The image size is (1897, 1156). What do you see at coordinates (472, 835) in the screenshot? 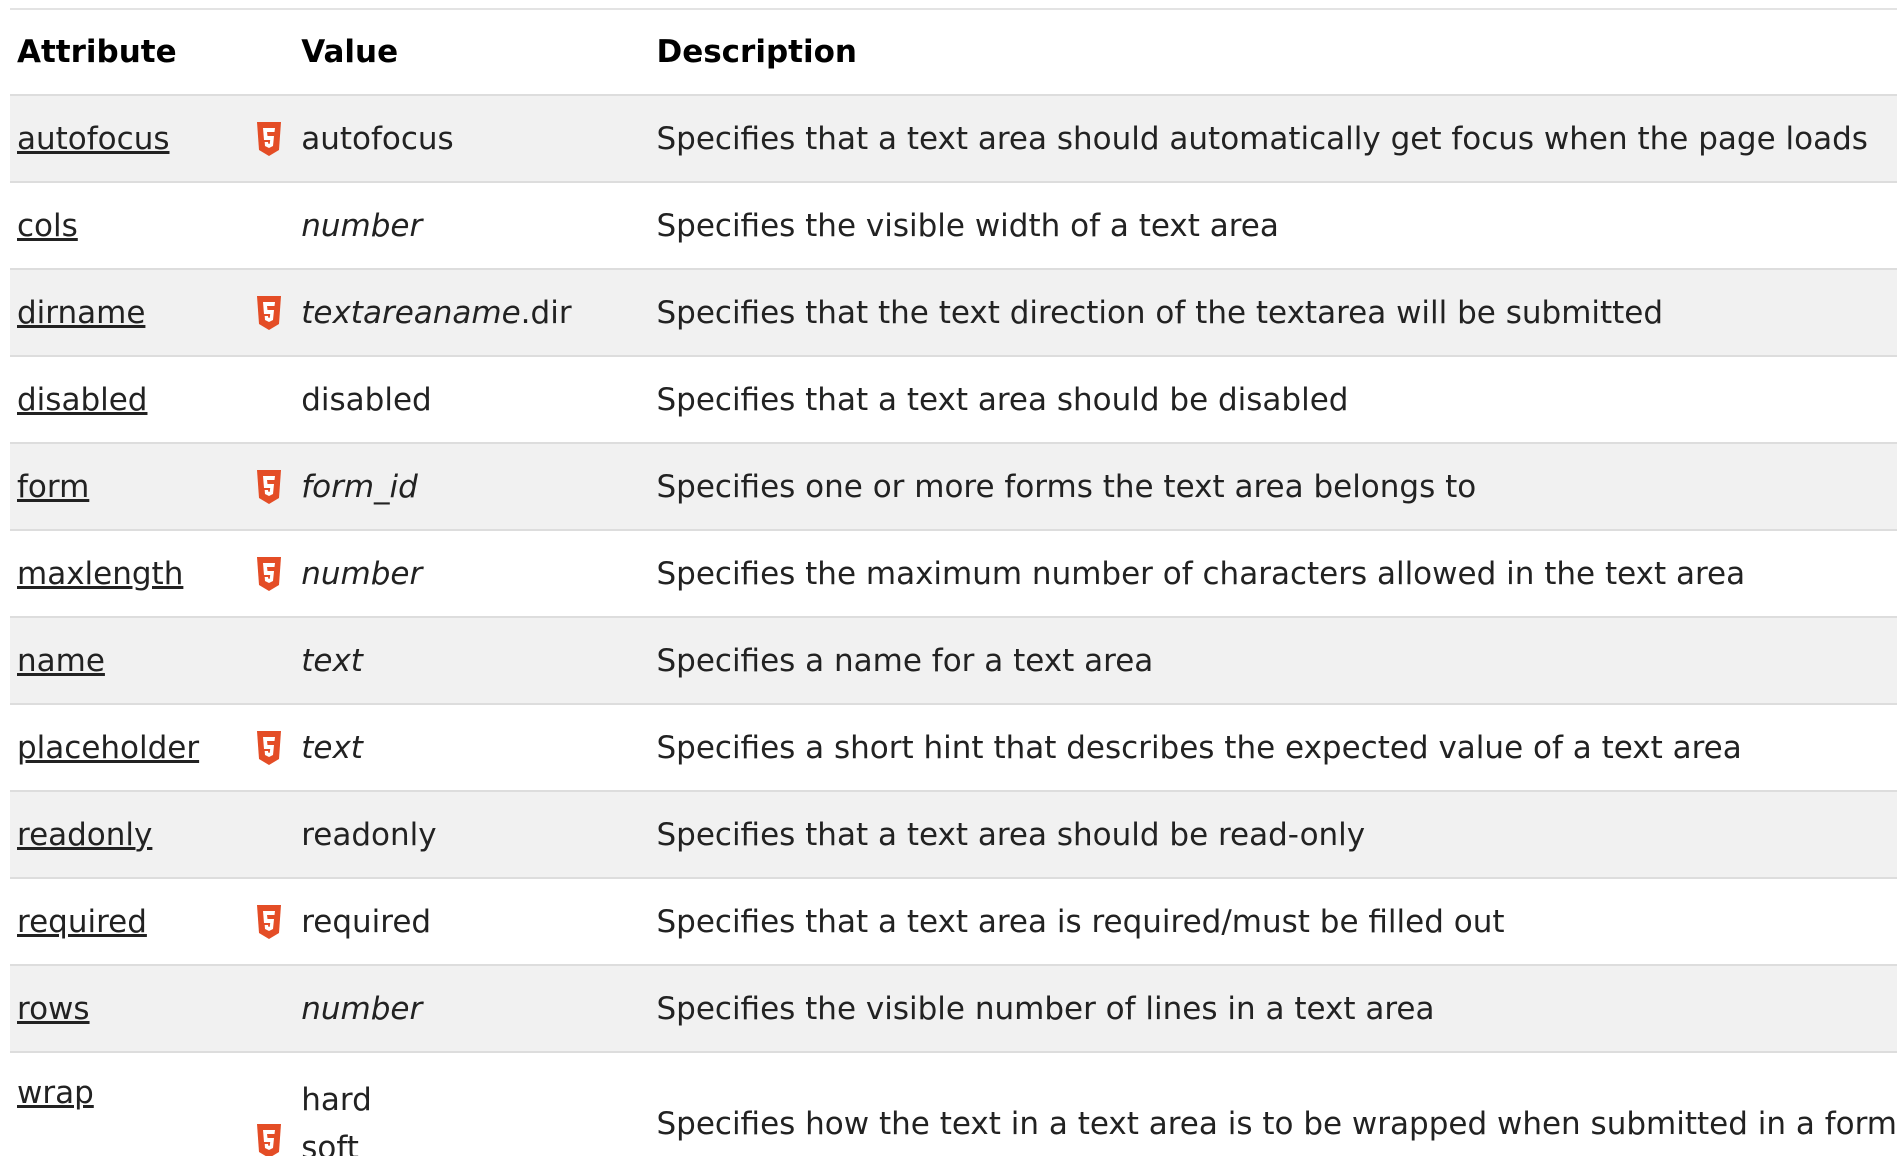
I see `value-cell: readonly` at bounding box center [472, 835].